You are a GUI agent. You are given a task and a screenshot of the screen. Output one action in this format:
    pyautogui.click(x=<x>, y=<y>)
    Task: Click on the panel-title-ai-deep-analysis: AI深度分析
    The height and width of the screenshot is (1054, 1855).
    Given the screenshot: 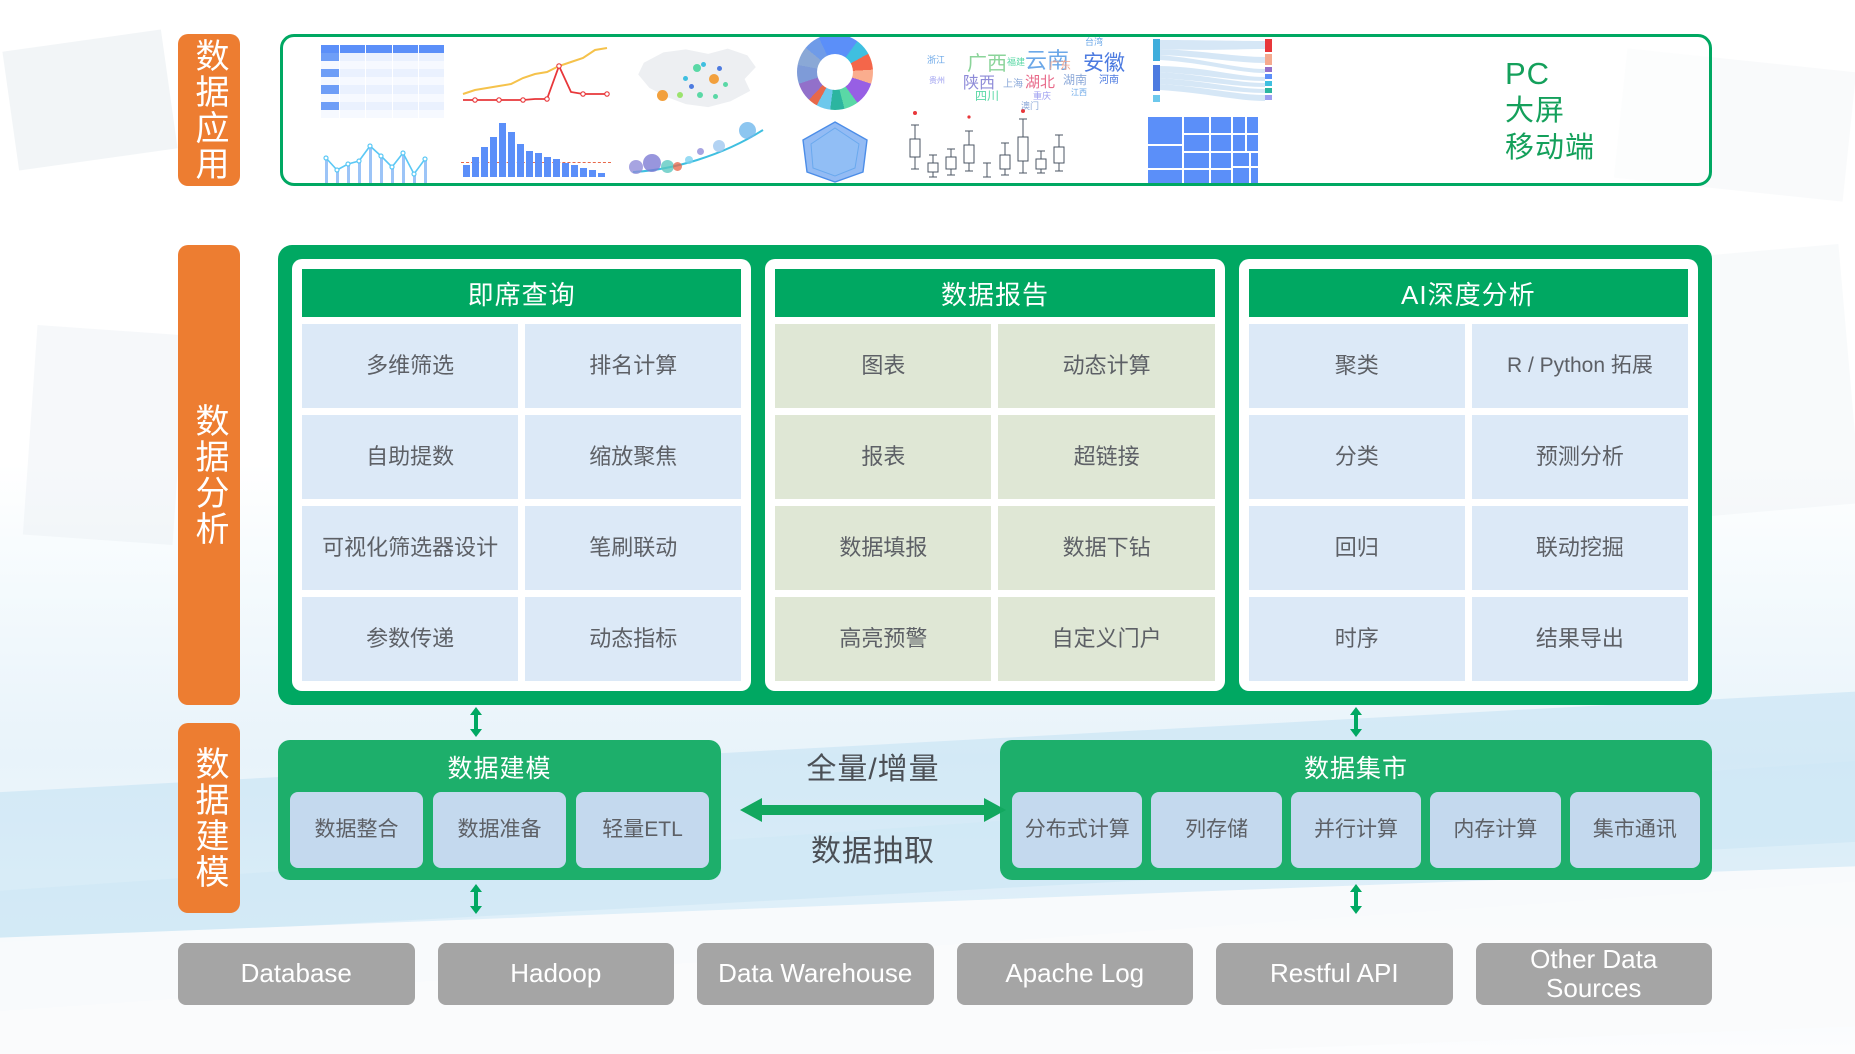 What is the action you would take?
    pyautogui.click(x=1468, y=293)
    